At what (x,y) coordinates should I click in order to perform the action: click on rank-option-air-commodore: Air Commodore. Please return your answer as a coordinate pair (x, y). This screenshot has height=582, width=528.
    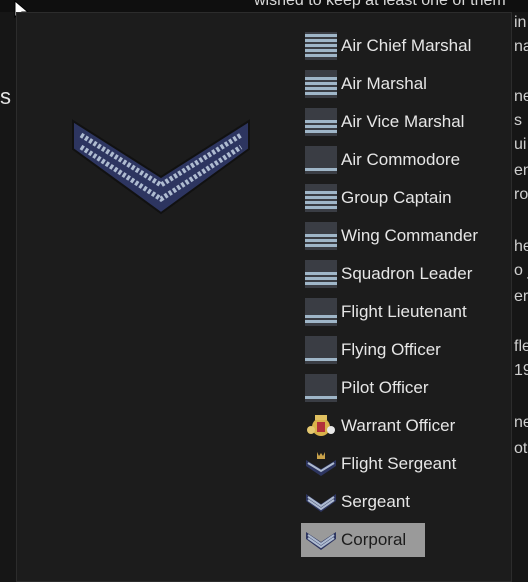
    Looking at the image, I should click on (380, 160).